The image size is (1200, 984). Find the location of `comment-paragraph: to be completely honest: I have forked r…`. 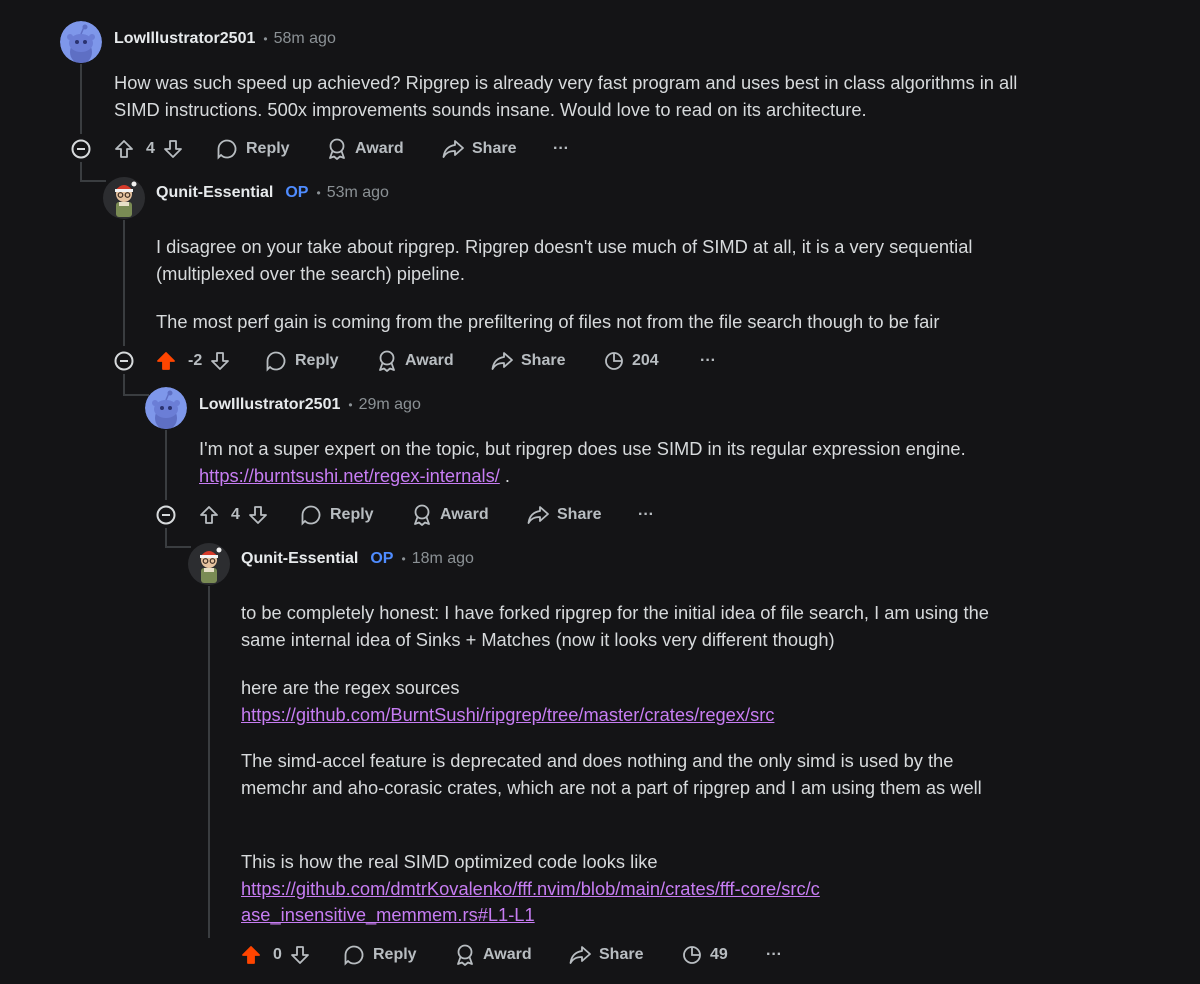

comment-paragraph: to be completely honest: I have forked r… is located at coordinates (615, 626).